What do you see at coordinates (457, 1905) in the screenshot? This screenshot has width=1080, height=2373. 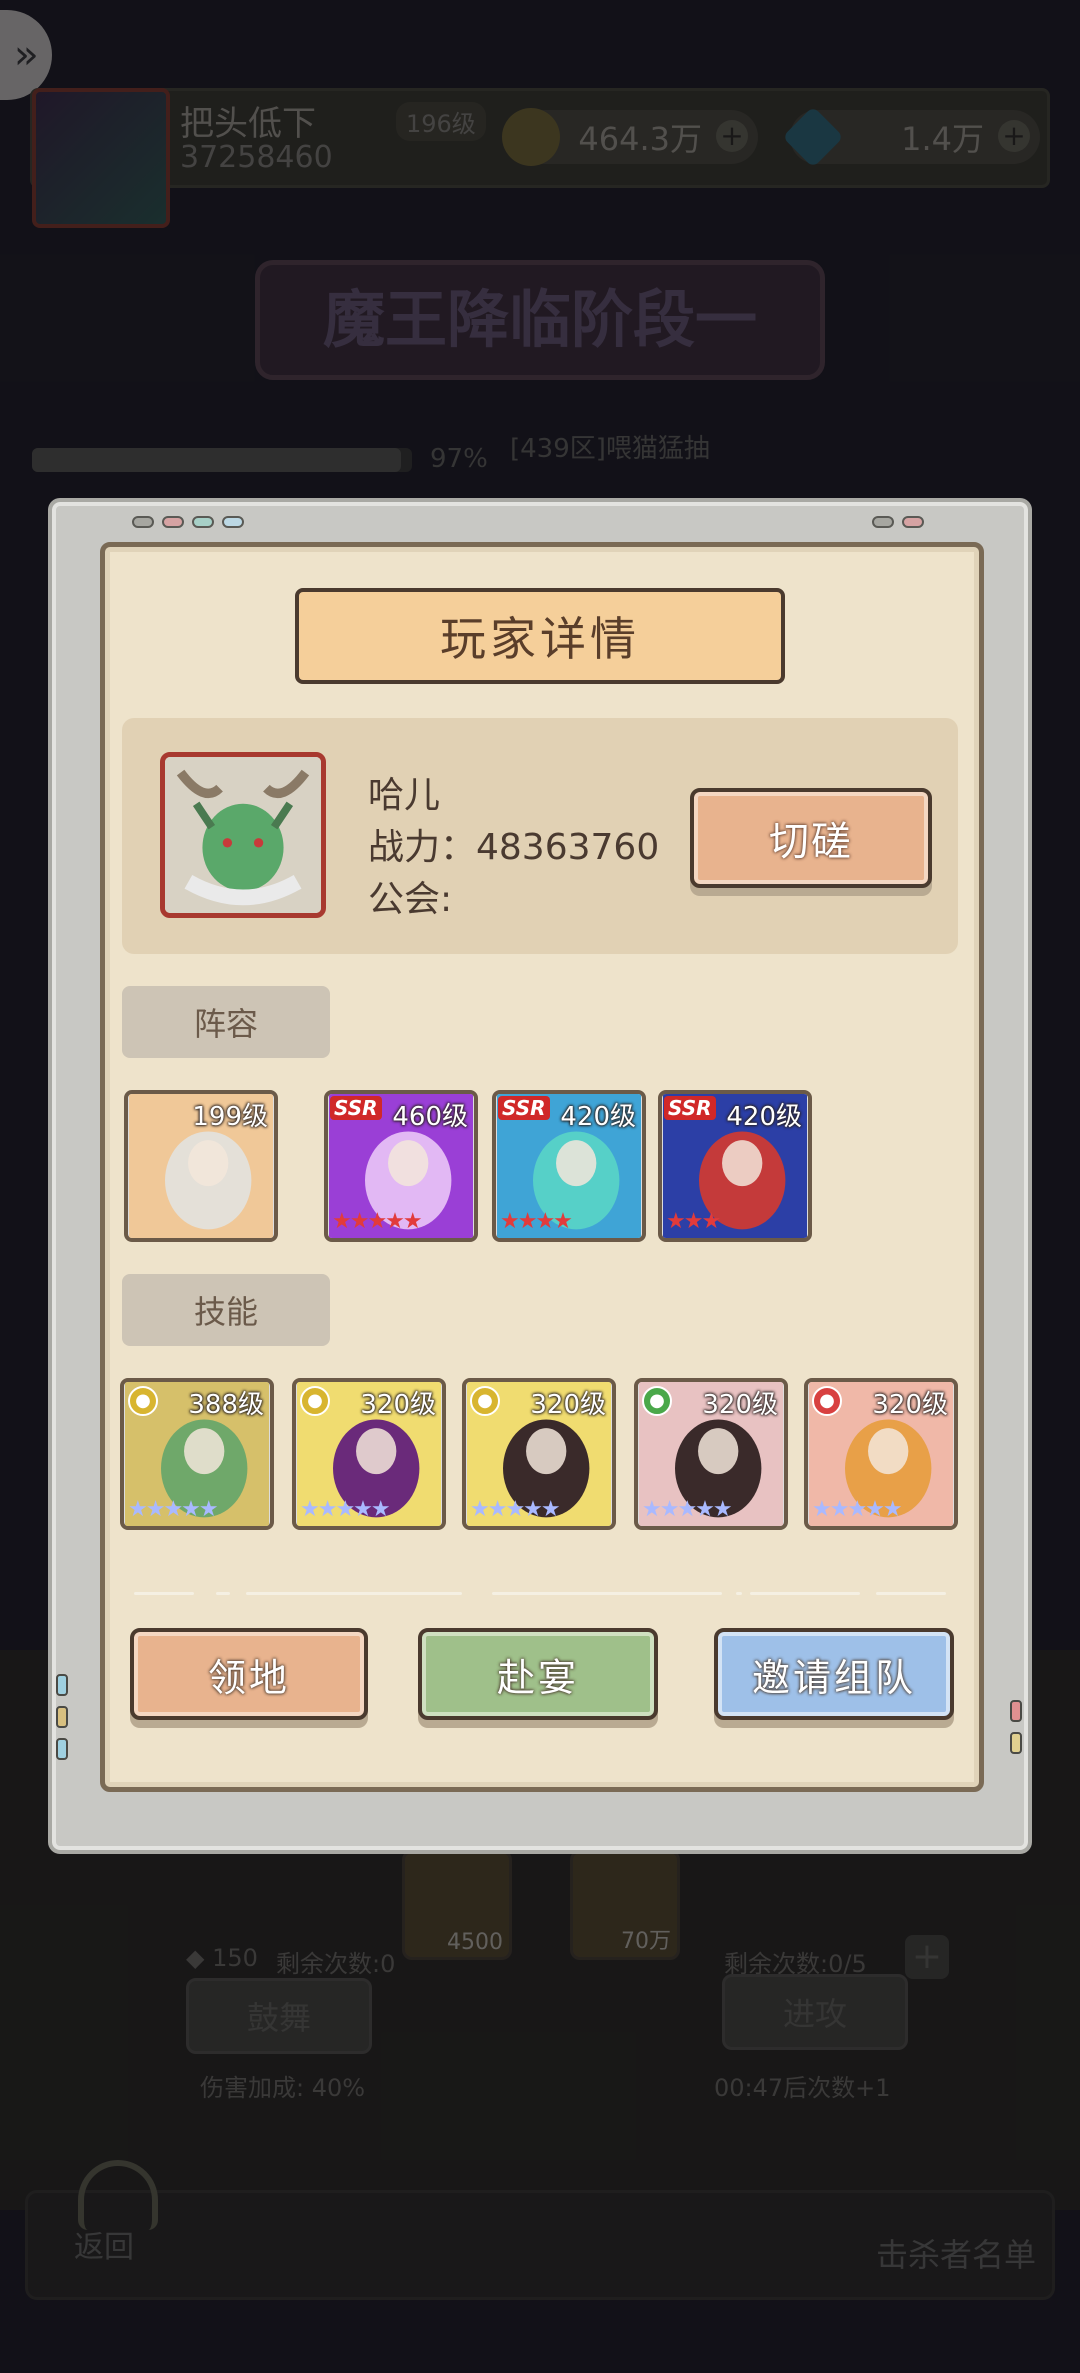 I see `reward-item: 4500` at bounding box center [457, 1905].